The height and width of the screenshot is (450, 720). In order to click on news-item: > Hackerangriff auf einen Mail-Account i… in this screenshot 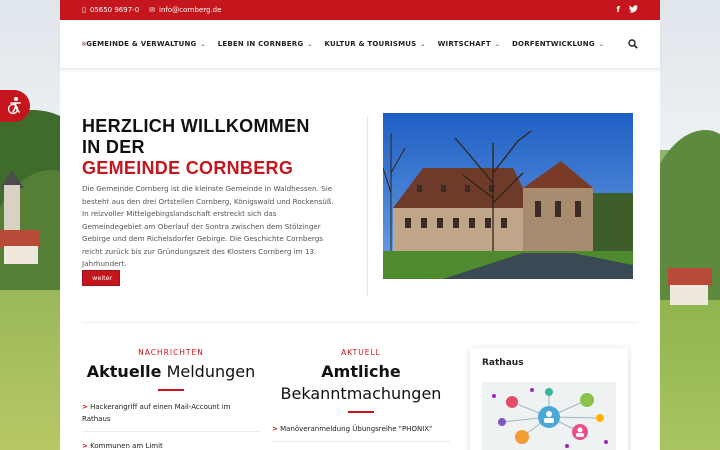, I will do `click(171, 413)`.